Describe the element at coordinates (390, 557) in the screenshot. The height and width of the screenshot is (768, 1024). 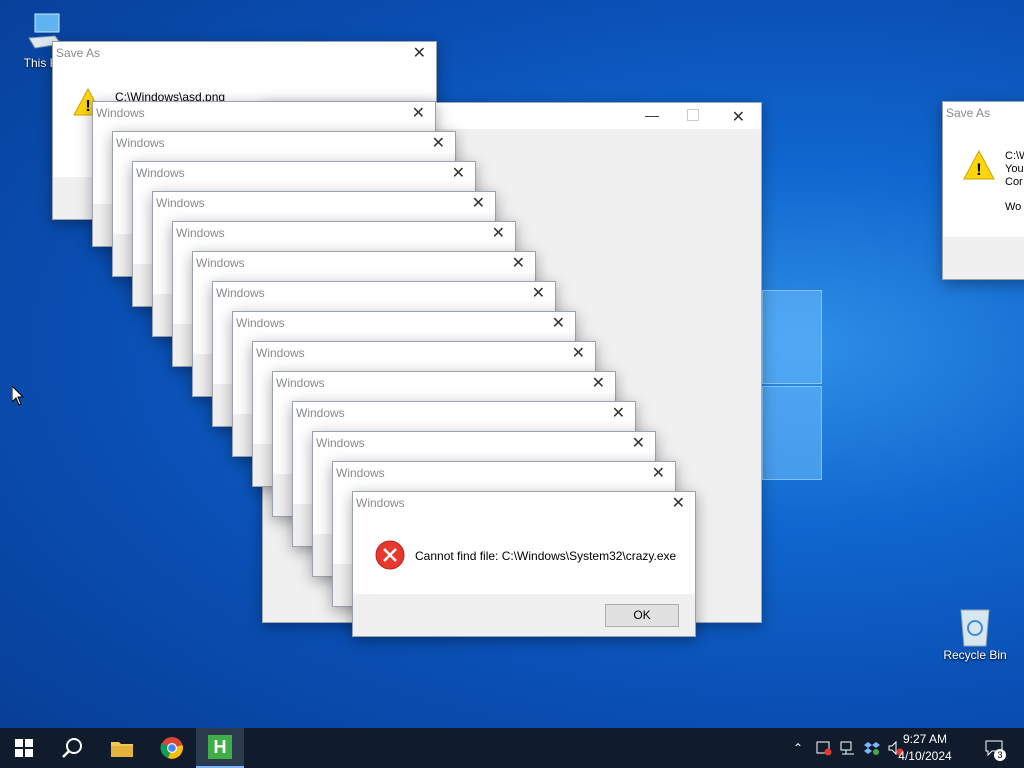
I see `error-icon` at that location.